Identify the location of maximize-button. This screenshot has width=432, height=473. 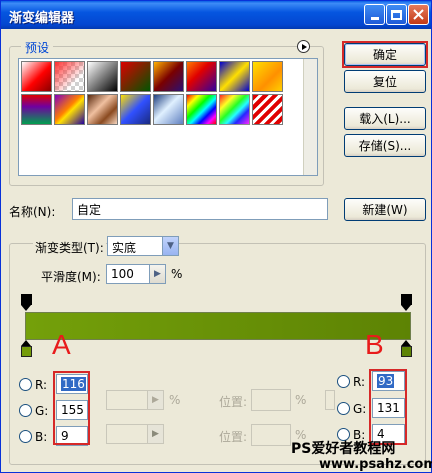
(396, 14).